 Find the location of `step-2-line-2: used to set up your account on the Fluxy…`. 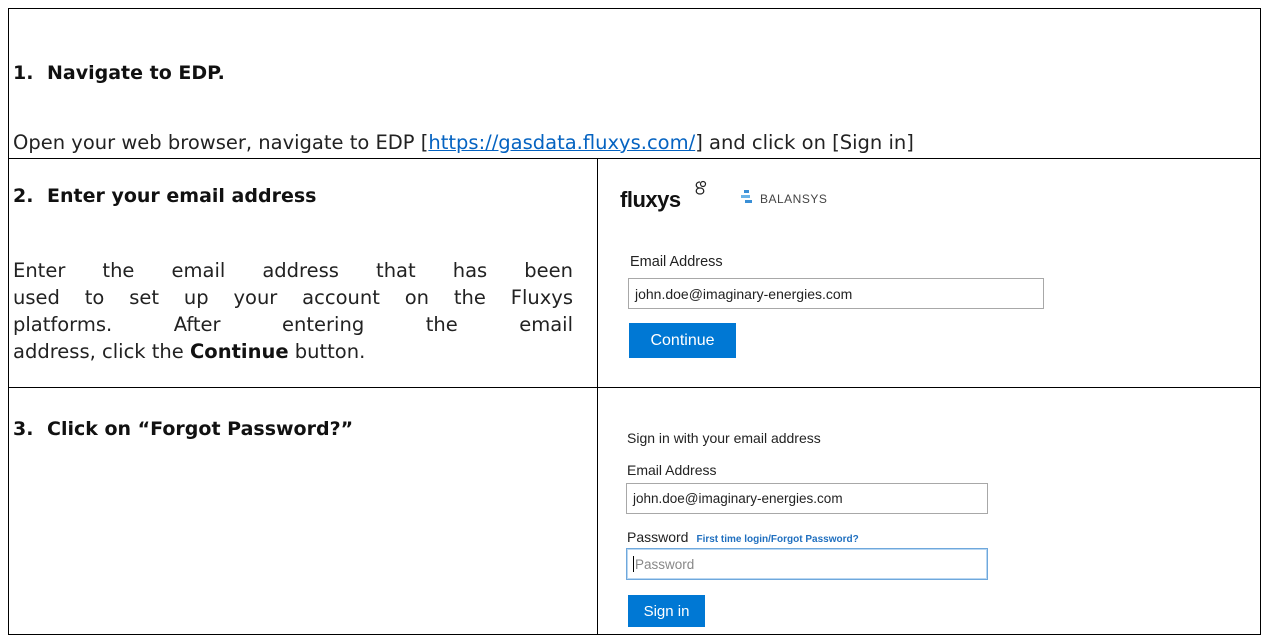

step-2-line-2: used to set up your account on the Fluxy… is located at coordinates (293, 297).